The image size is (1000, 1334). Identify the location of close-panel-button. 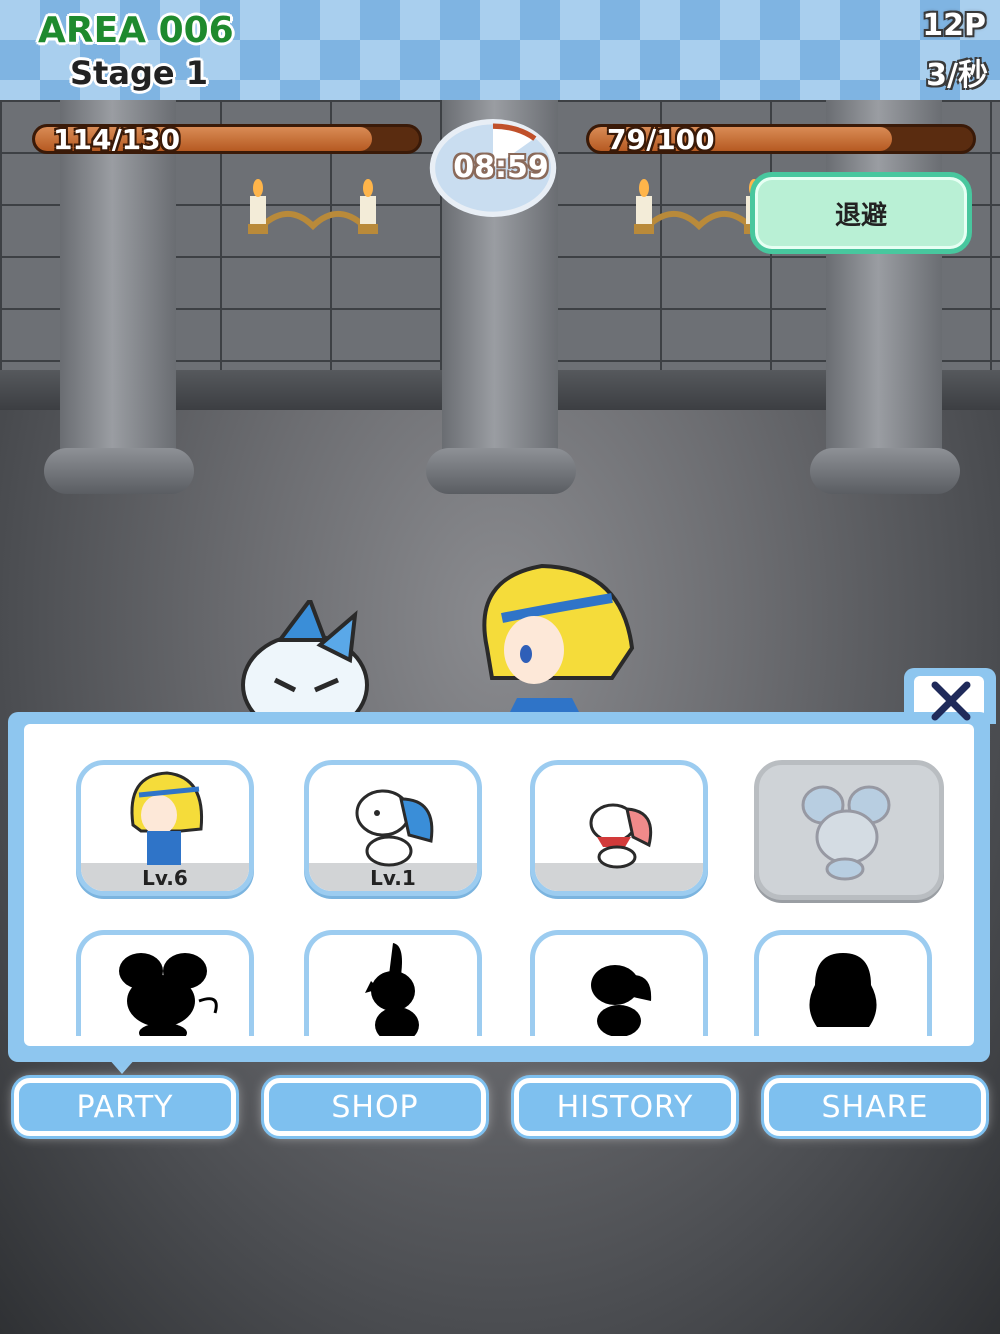
(951, 701).